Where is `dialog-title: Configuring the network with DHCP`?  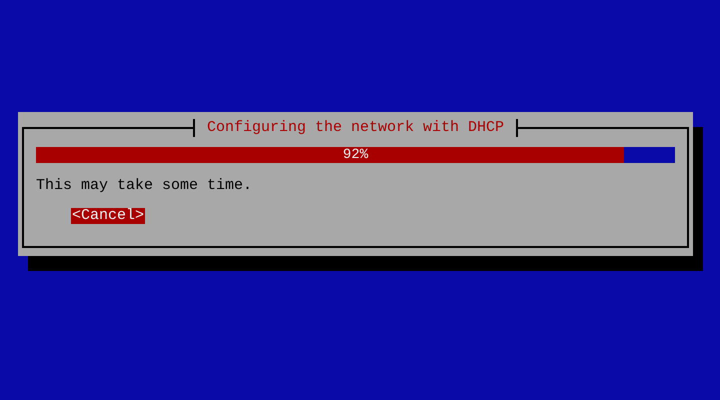 dialog-title: Configuring the network with DHCP is located at coordinates (355, 128).